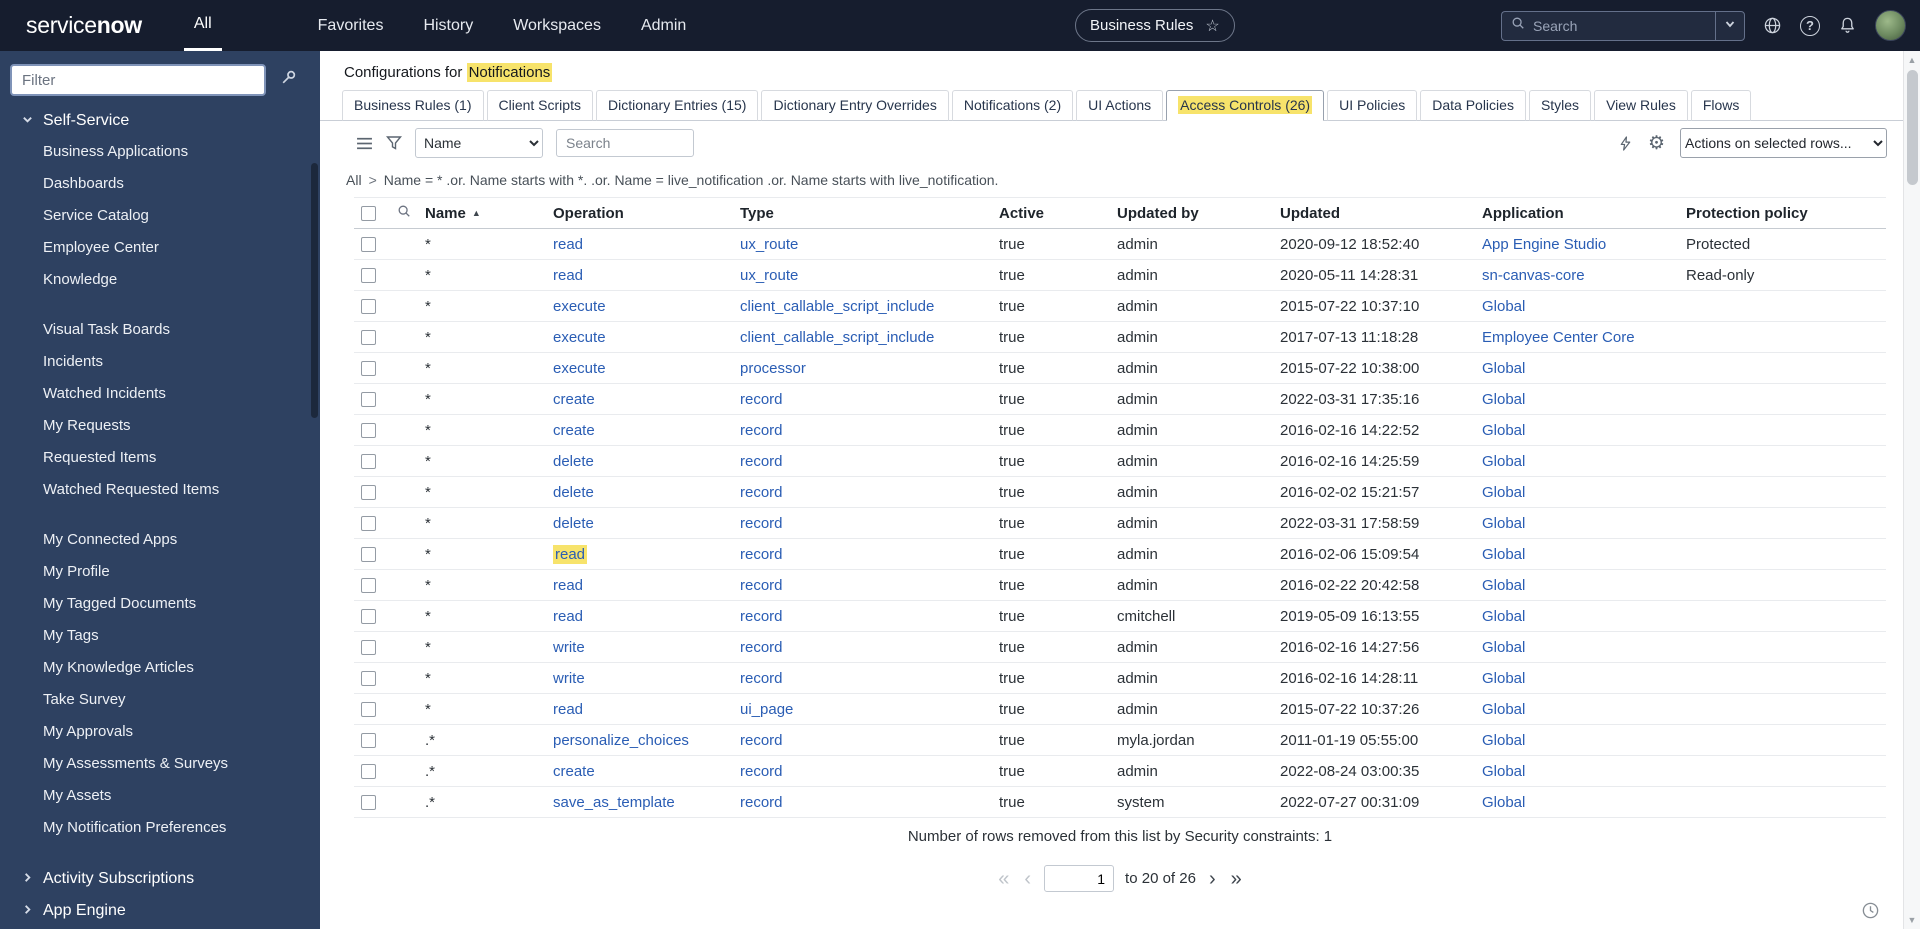 The width and height of the screenshot is (1920, 929). Describe the element at coordinates (160, 184) in the screenshot. I see `sidebar-item-dashboards: Dashboards` at that location.